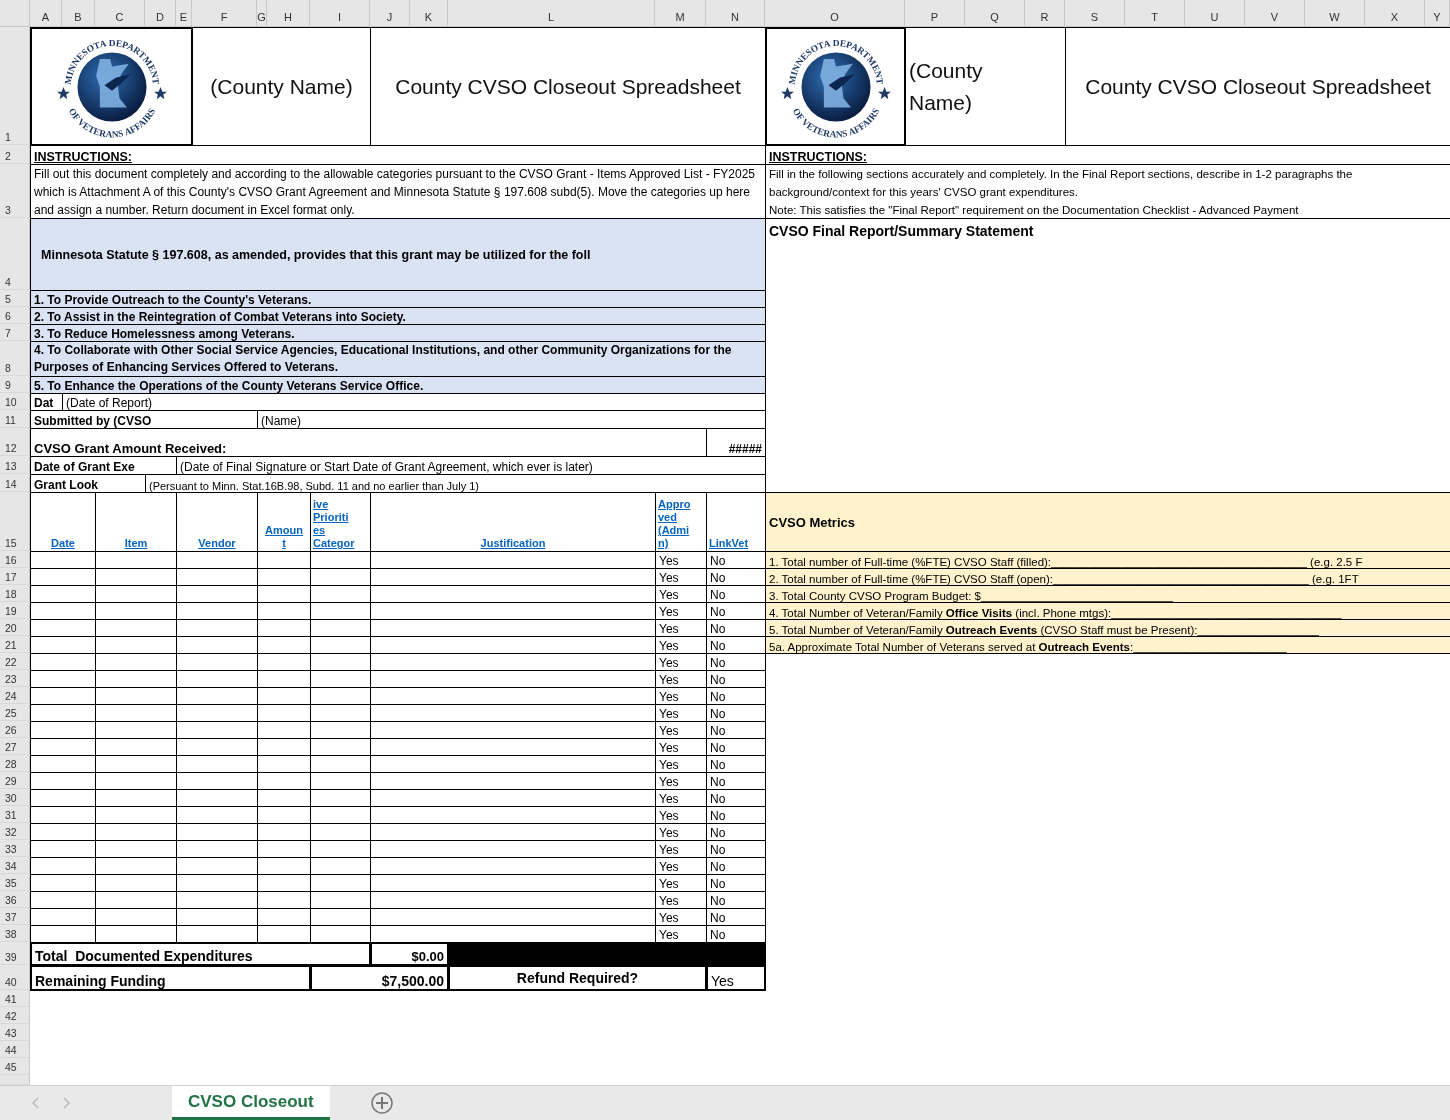 This screenshot has height=1120, width=1450. What do you see at coordinates (398, 316) in the screenshot?
I see `purpose-item: 2. To Assist in the Reintegration of Combat Veterans into Society.` at bounding box center [398, 316].